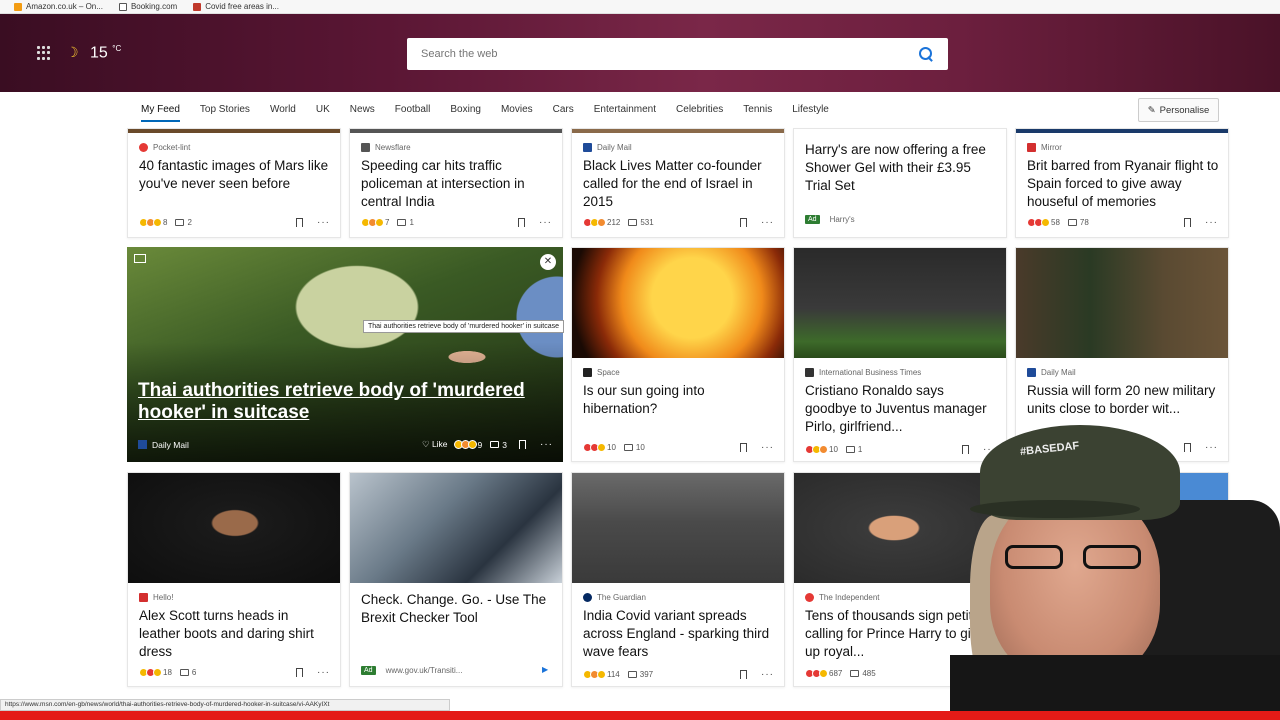 Image resolution: width=1280 pixels, height=720 pixels. What do you see at coordinates (863, 673) in the screenshot?
I see `comment-button: 485` at bounding box center [863, 673].